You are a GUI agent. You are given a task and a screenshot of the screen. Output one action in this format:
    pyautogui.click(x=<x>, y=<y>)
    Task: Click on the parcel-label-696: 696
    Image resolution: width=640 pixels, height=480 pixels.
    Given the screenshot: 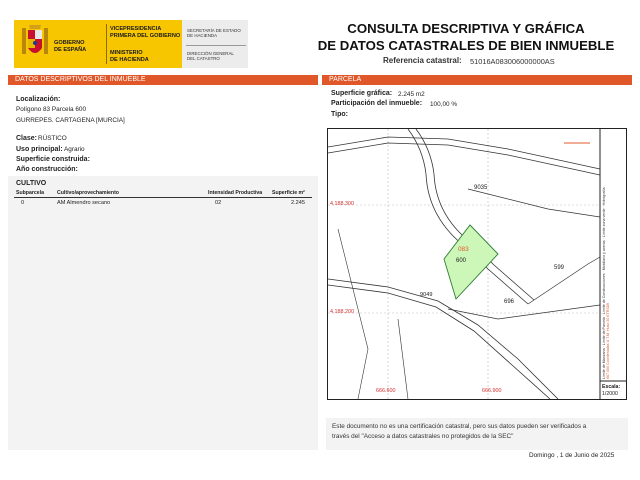 What is the action you would take?
    pyautogui.click(x=509, y=302)
    